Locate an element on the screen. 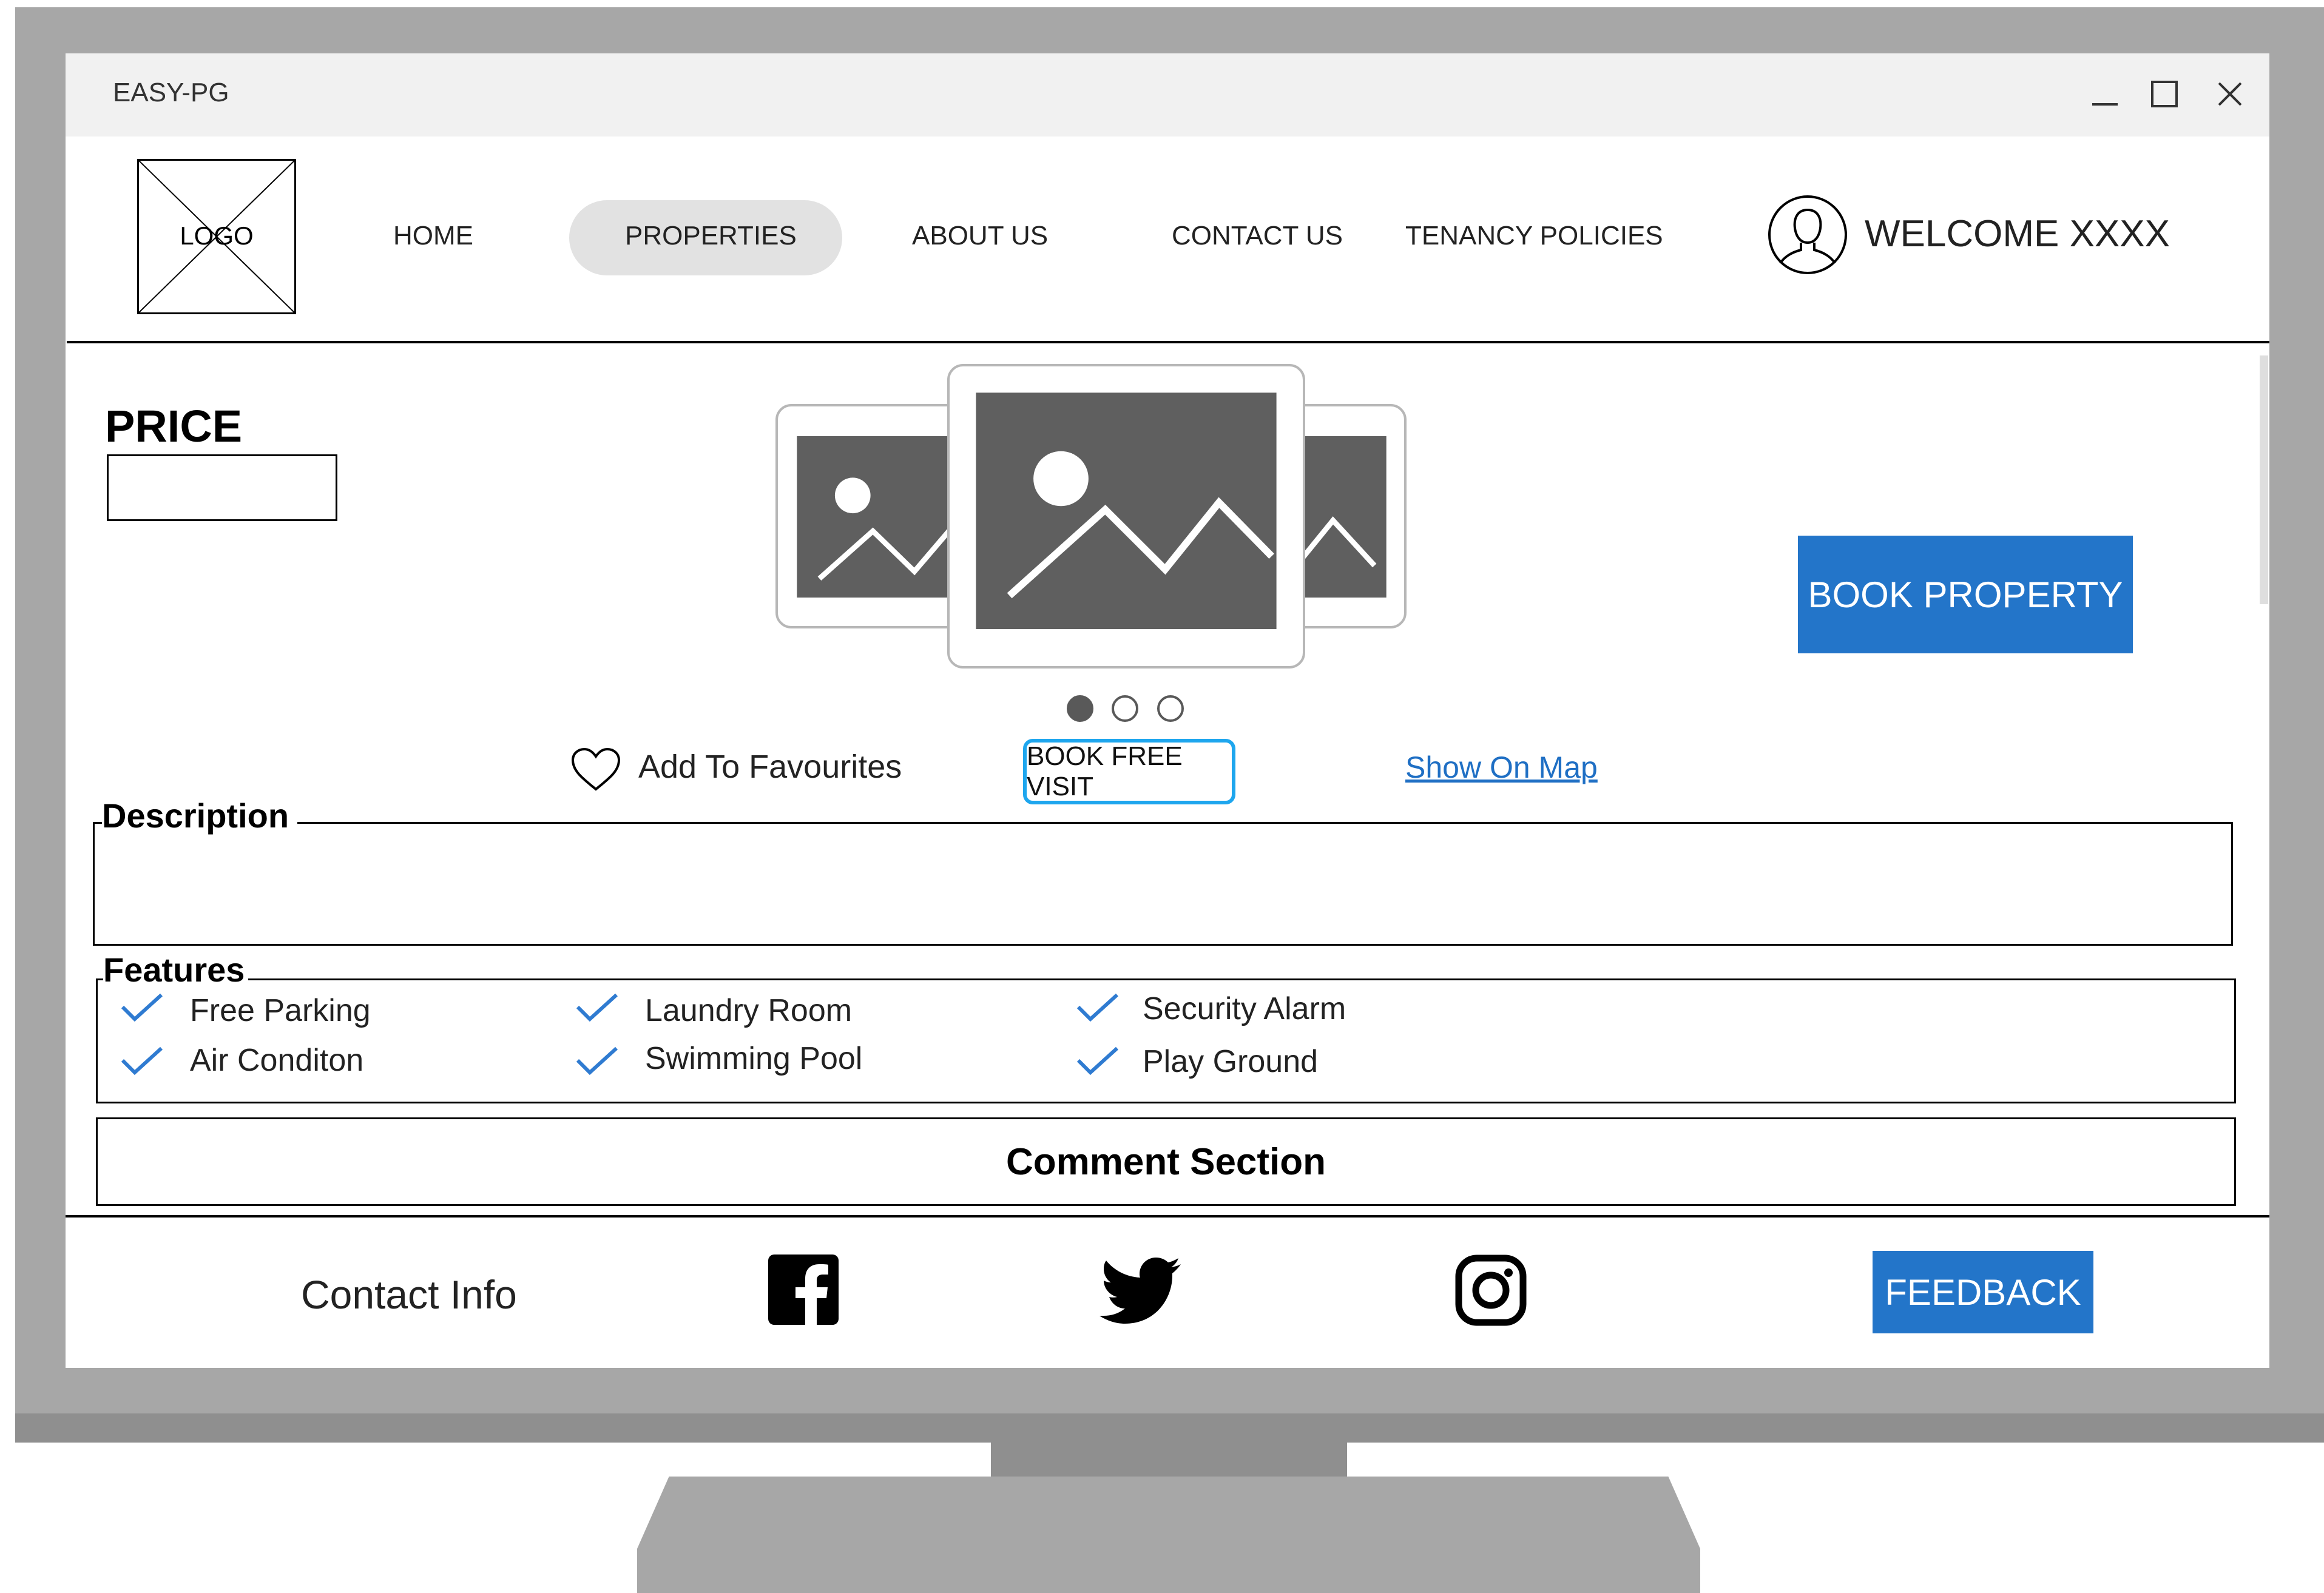  feature-item: Security Alarm is located at coordinates (1244, 1008).